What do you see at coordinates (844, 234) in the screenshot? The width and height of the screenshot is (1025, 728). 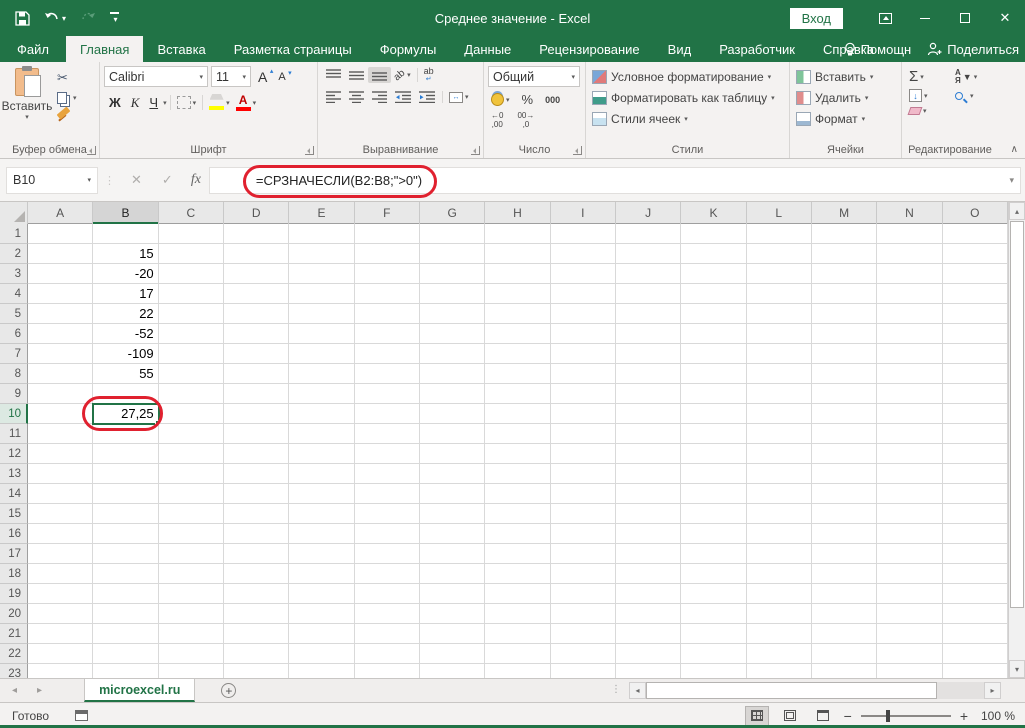 I see `cell-M1` at bounding box center [844, 234].